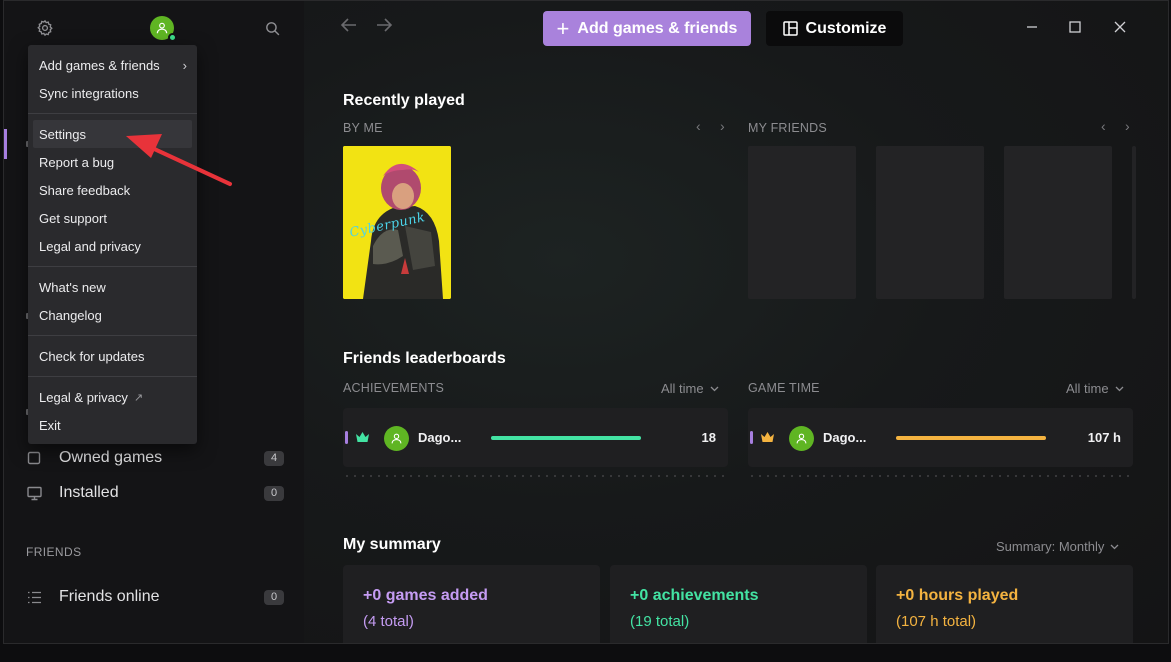  Describe the element at coordinates (957, 595) in the screenshot. I see `summary-main: +0 hours played` at that location.